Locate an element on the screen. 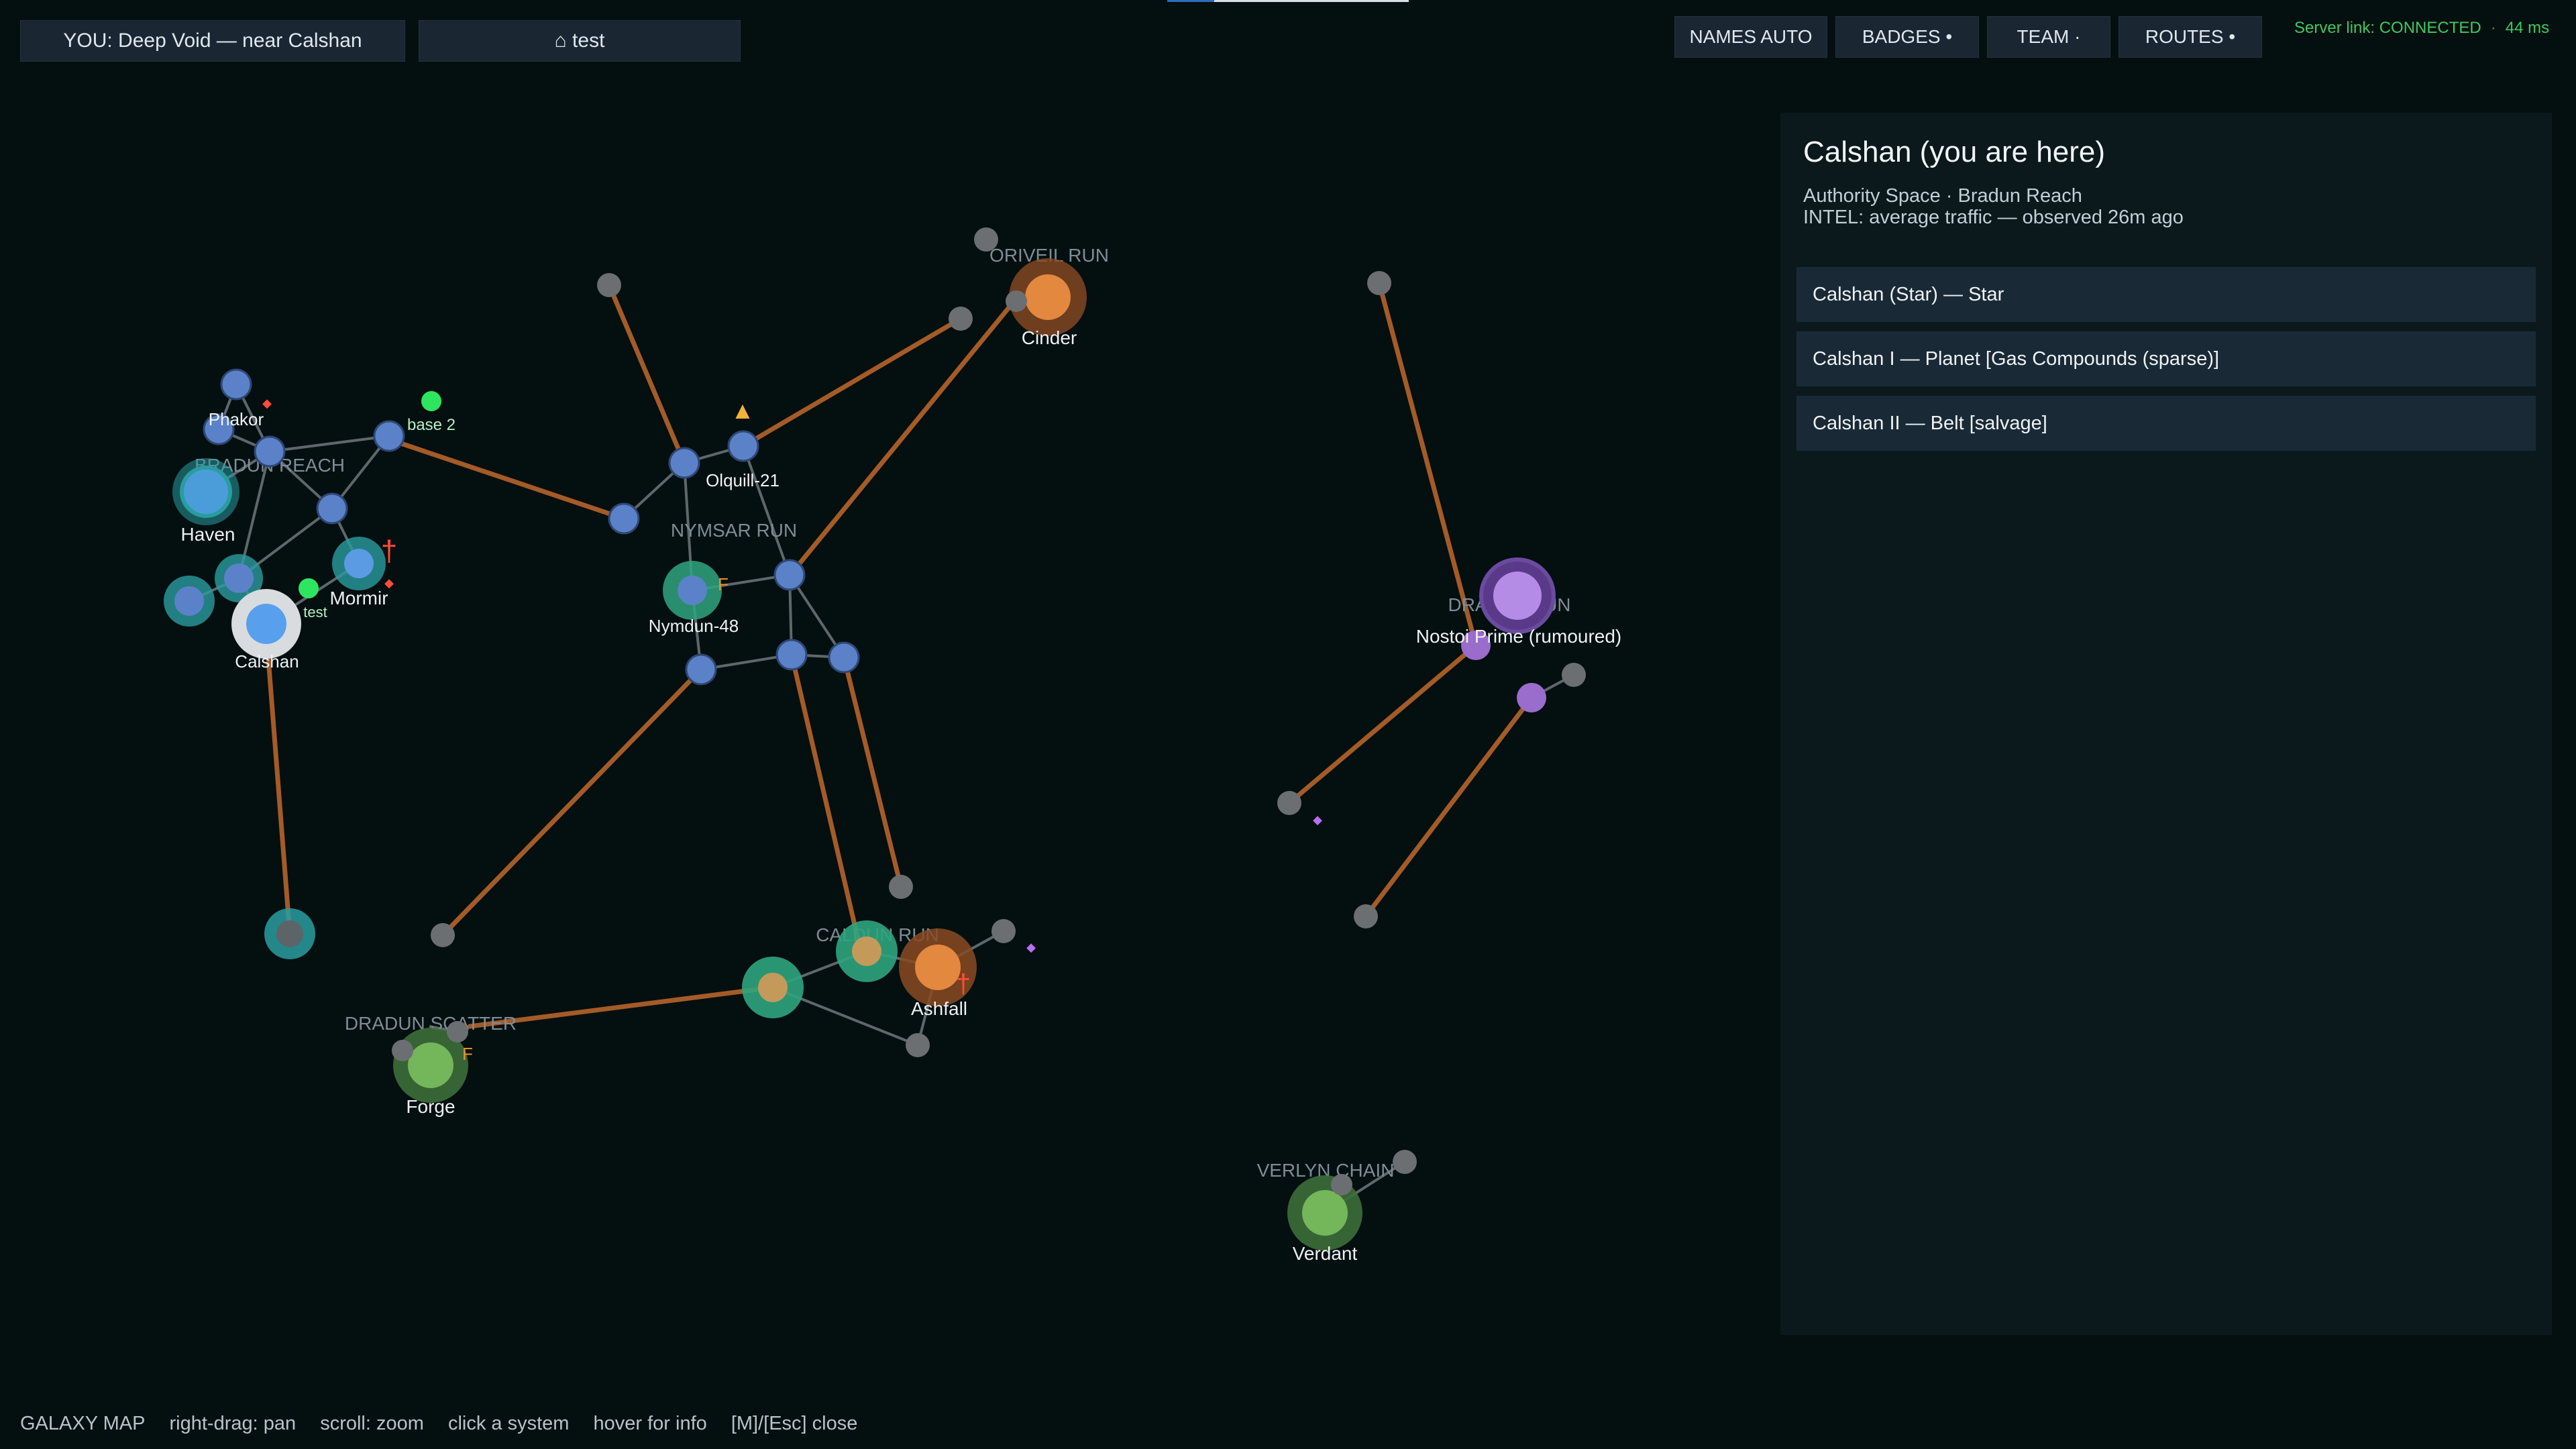 The width and height of the screenshot is (2576, 1449). system-label-nostoi: Nostoi Prime (rumoured) is located at coordinates (1519, 636).